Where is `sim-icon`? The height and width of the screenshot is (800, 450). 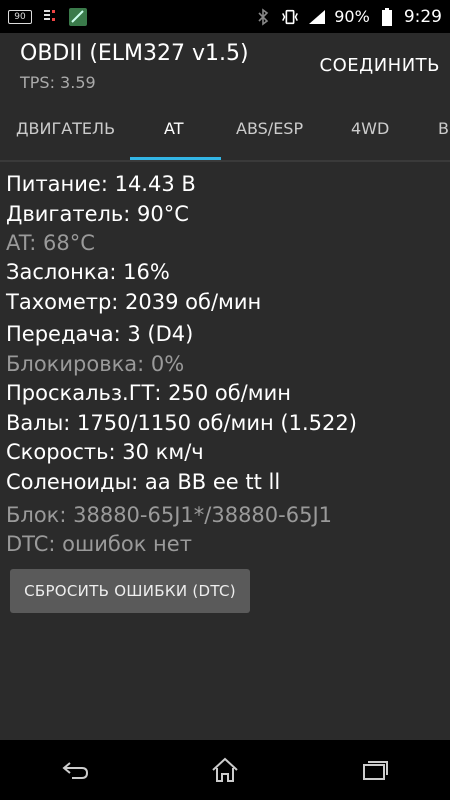 sim-icon is located at coordinates (50, 17).